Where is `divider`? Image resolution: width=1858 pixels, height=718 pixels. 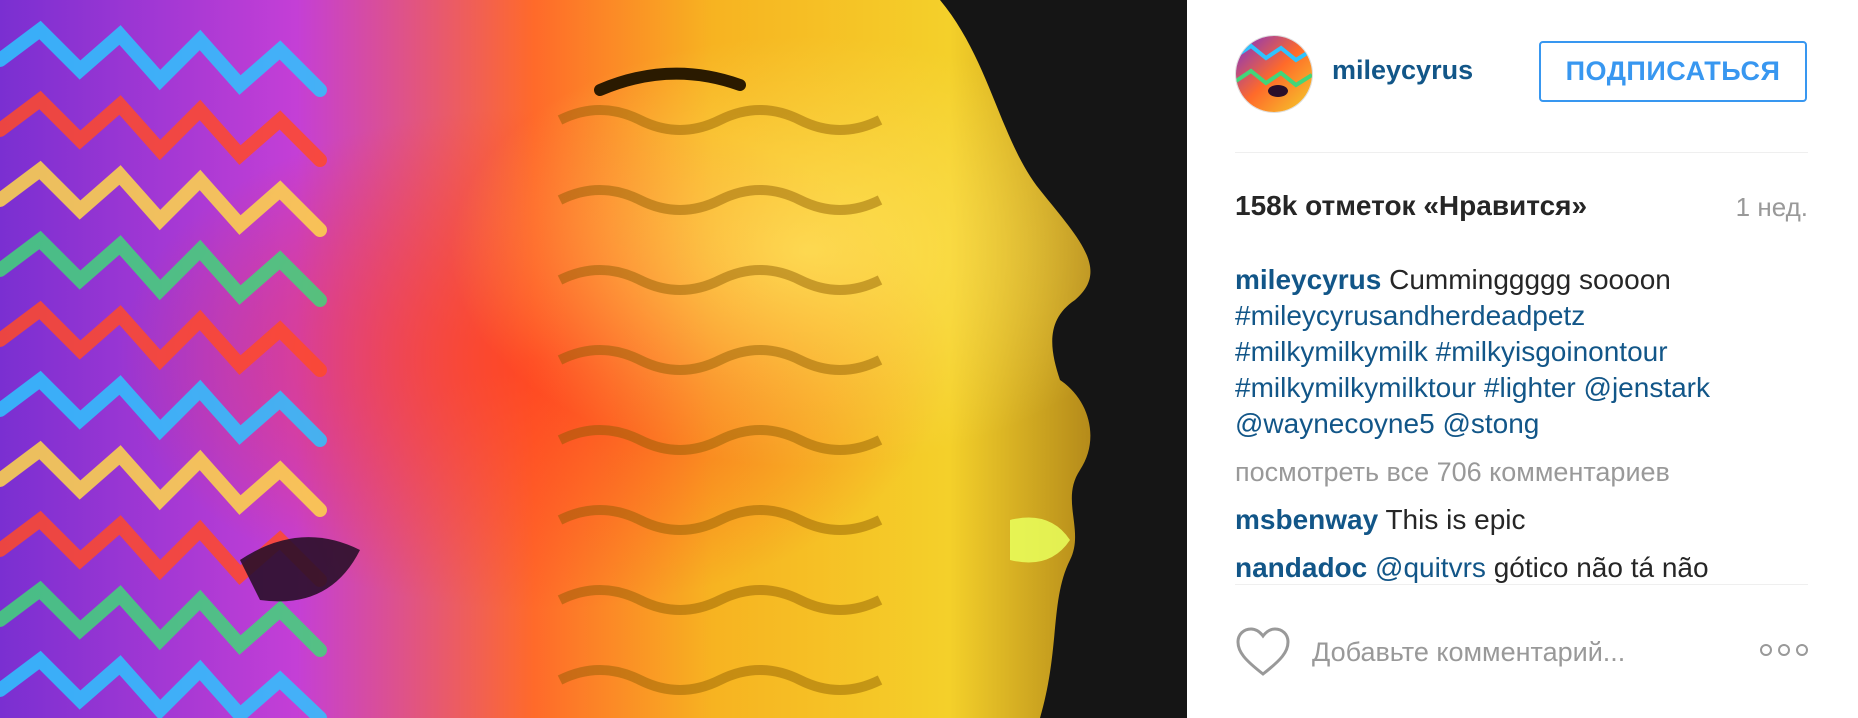
divider is located at coordinates (1521, 584).